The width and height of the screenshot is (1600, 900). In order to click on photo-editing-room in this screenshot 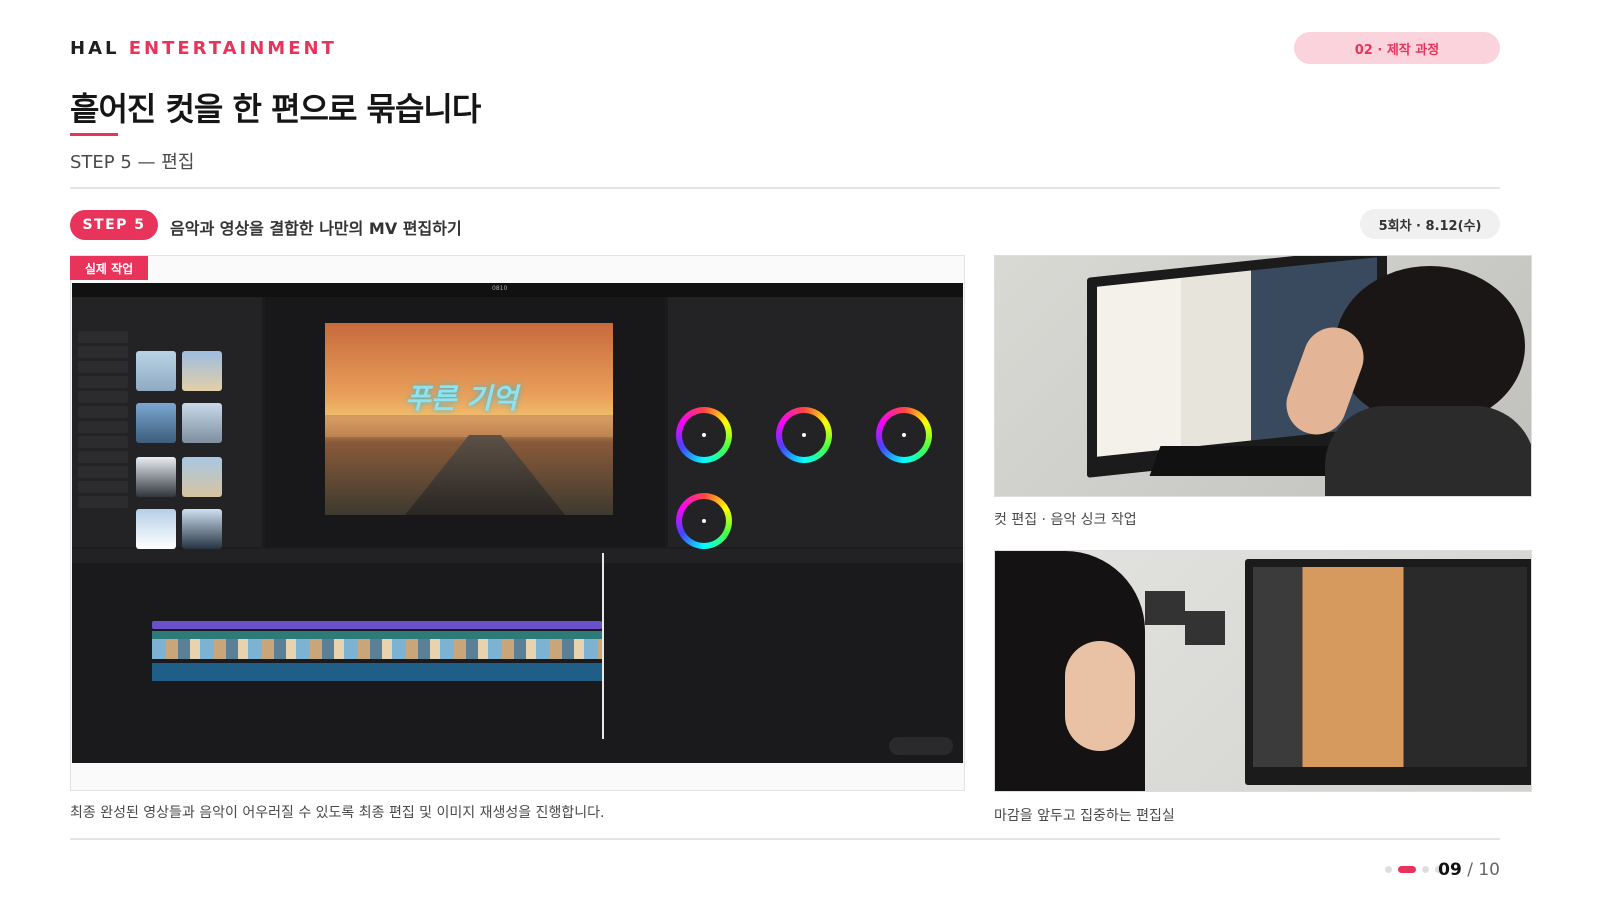, I will do `click(1263, 671)`.